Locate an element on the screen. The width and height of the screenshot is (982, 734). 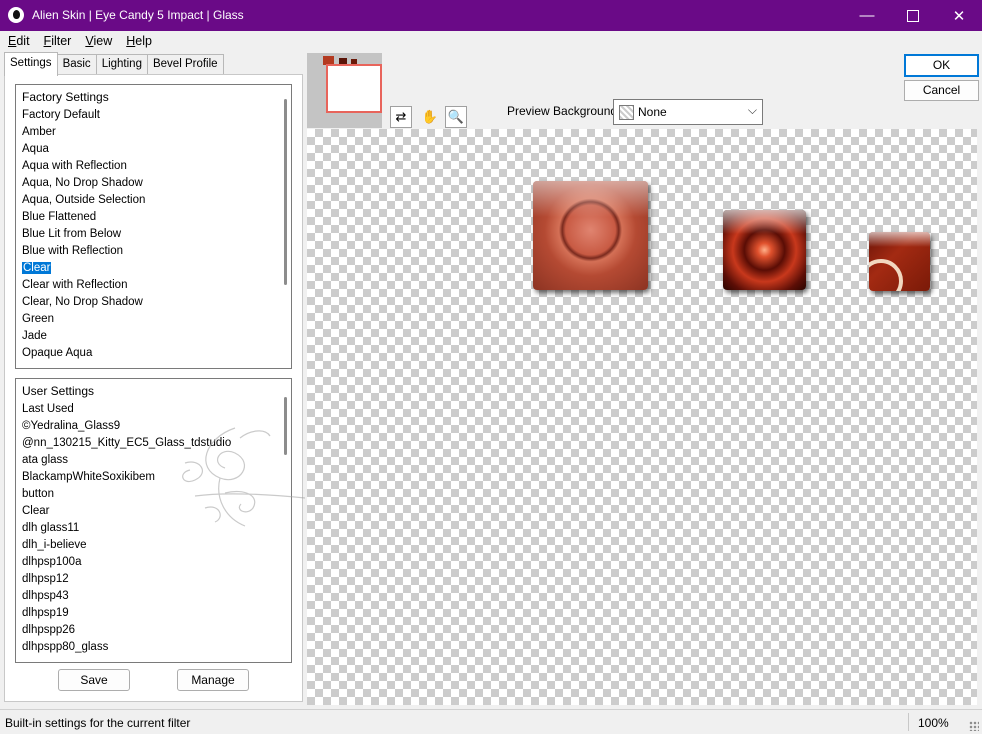
factory-setting-list-item: Clear, No Drop Shadow is located at coordinates (153, 302).